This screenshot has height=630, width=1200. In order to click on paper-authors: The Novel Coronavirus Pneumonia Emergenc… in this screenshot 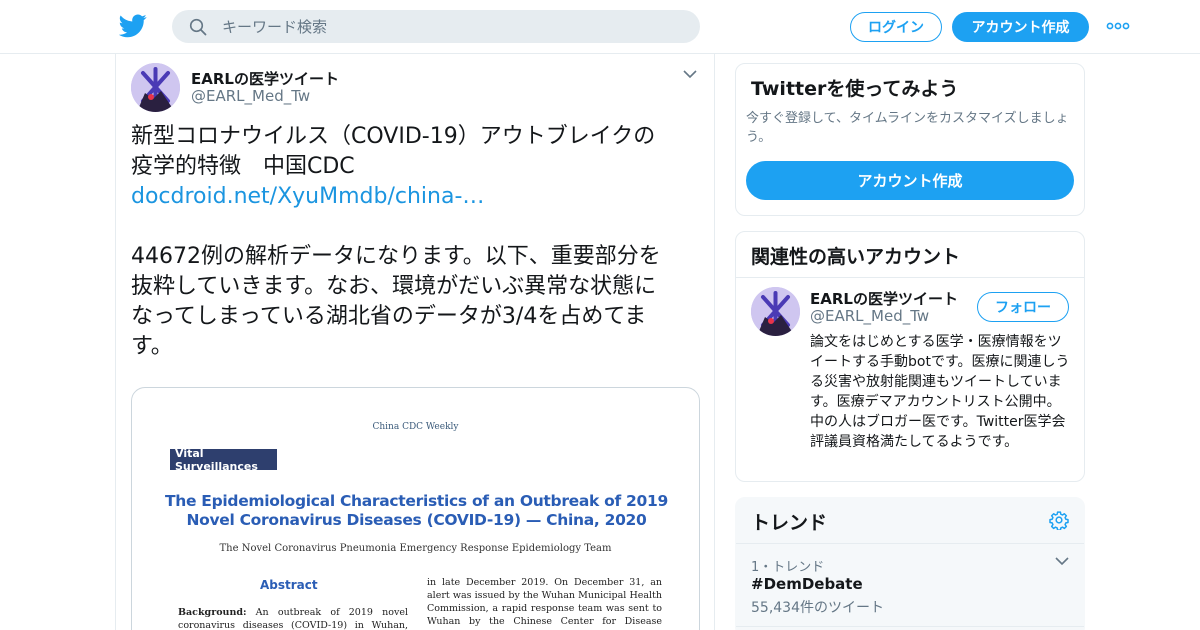, I will do `click(415, 548)`.